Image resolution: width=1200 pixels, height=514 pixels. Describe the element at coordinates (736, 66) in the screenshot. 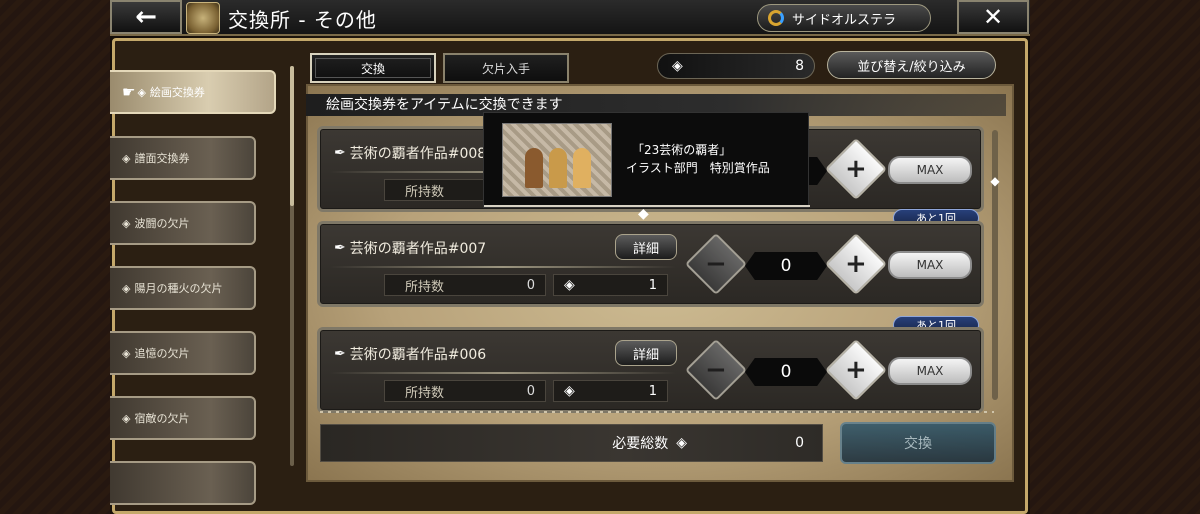

I see `ticket-count: ◈ 8` at that location.